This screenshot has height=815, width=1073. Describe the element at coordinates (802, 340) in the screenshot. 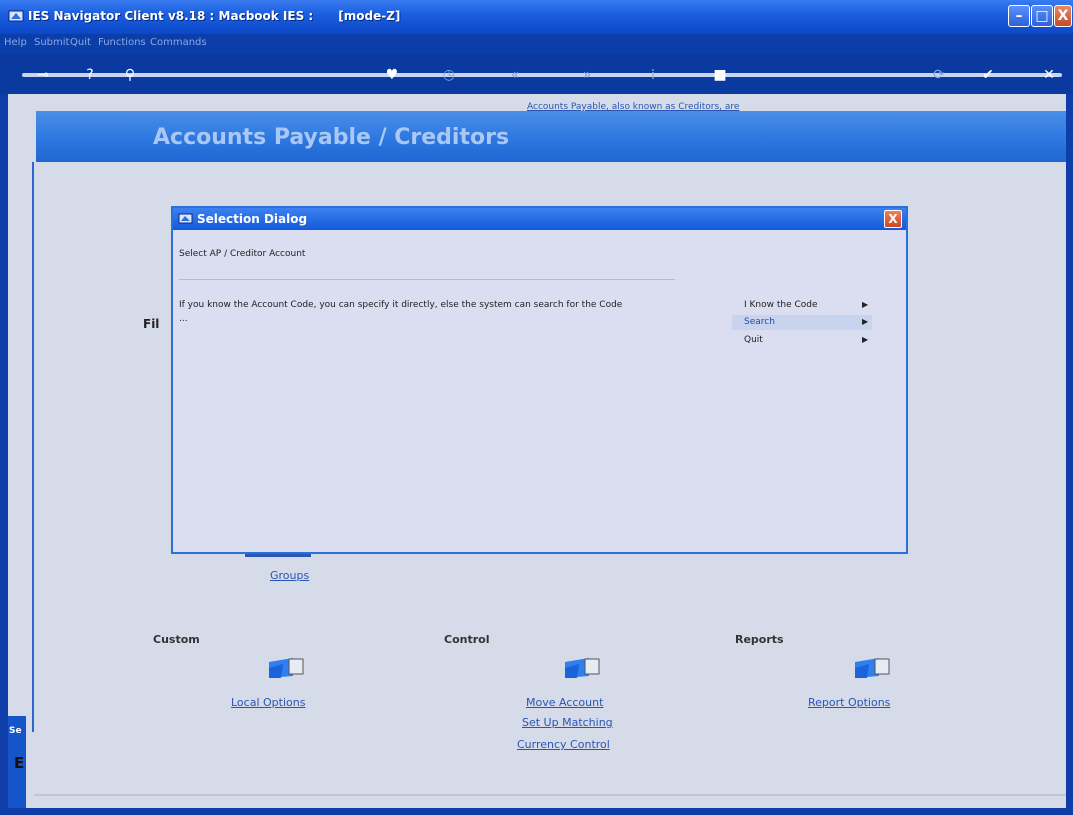

I see `option-quit: Quit ▶` at that location.